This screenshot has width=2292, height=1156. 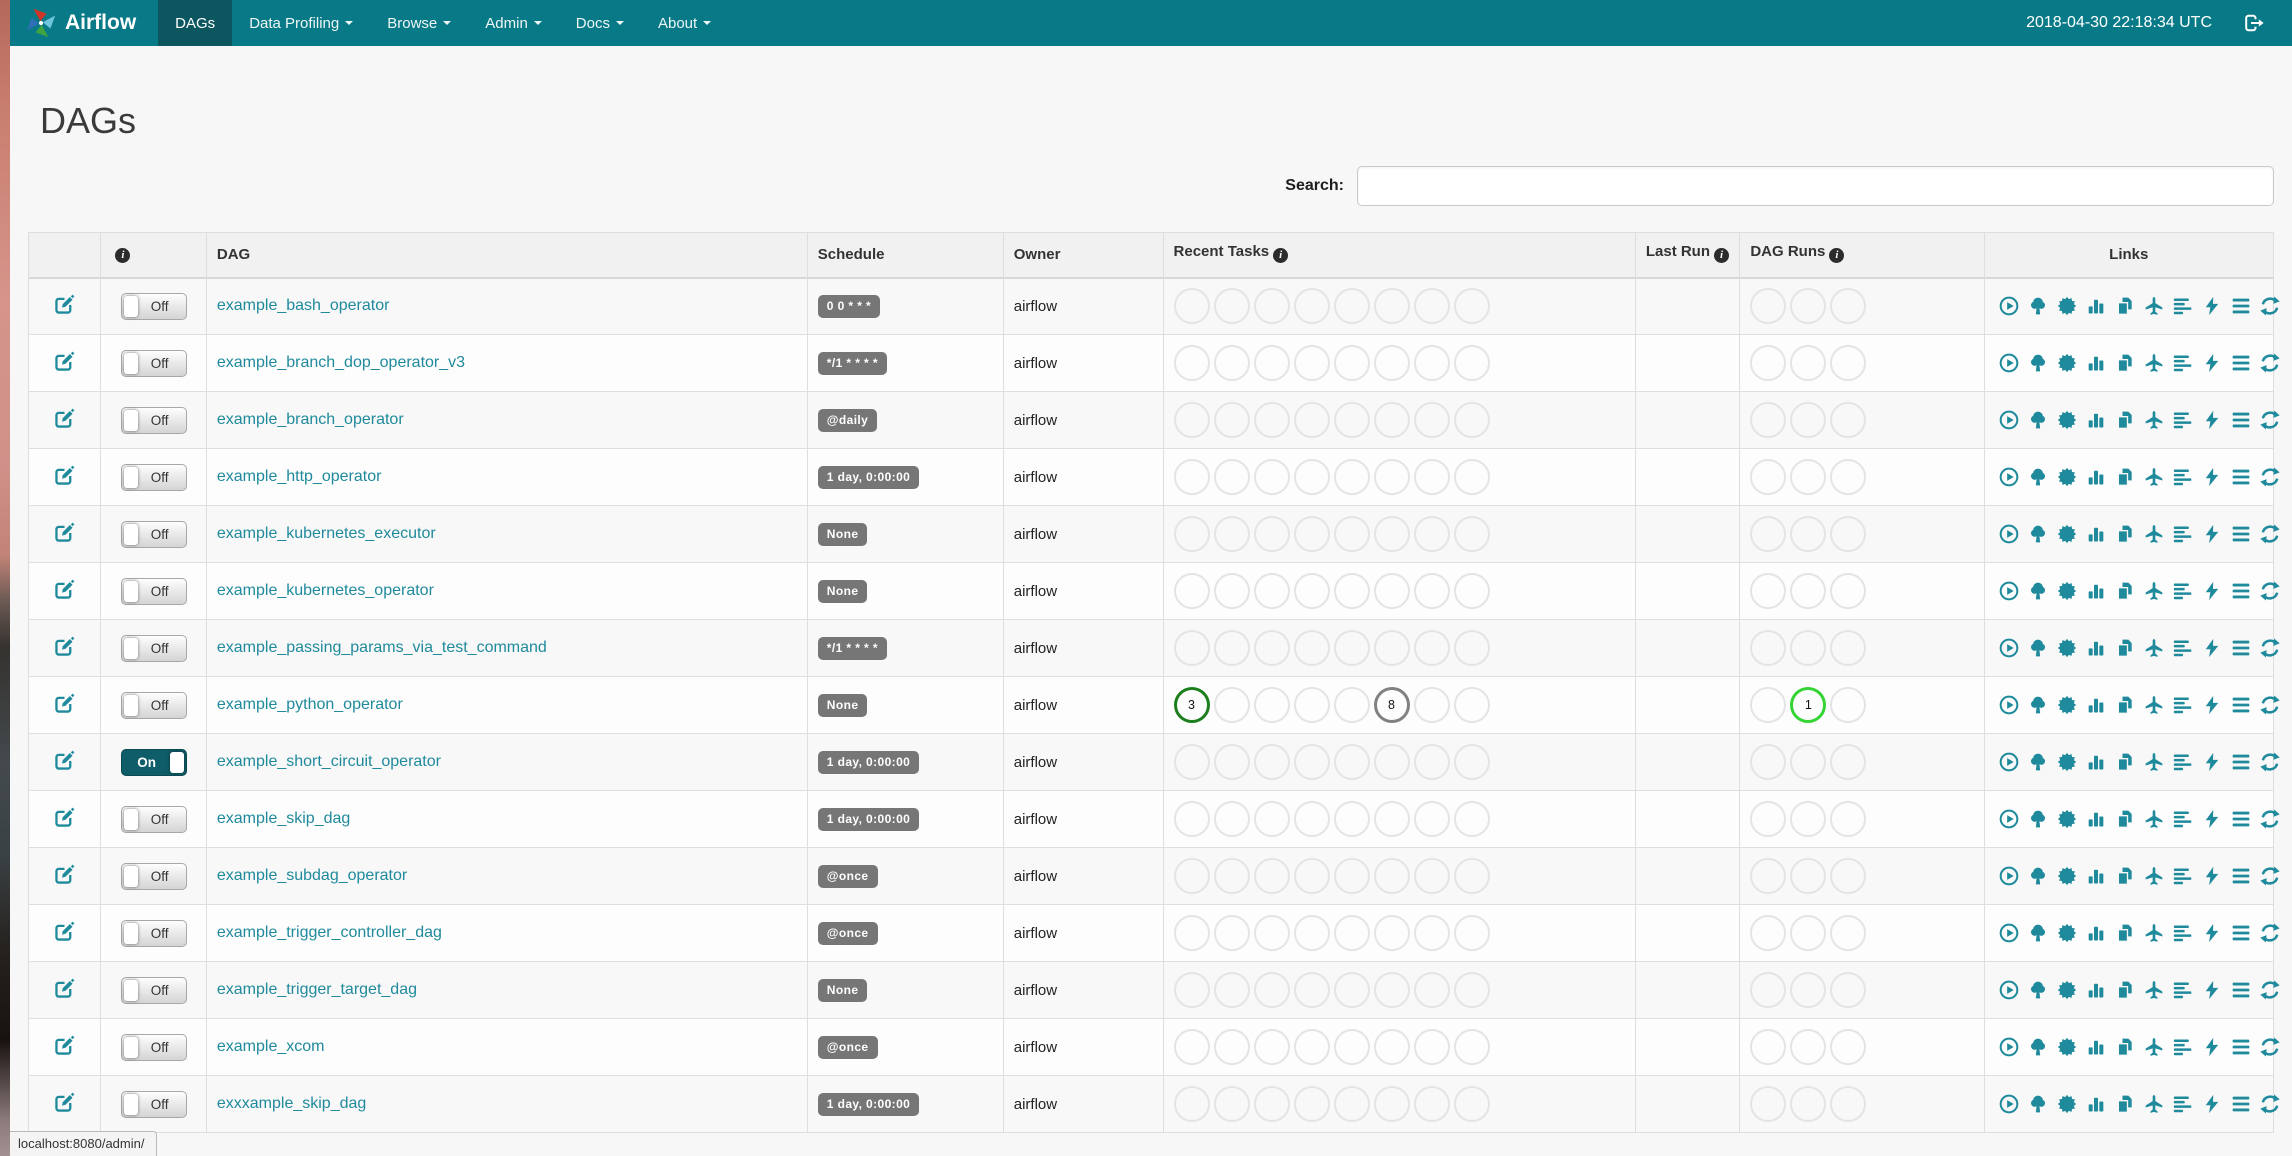 What do you see at coordinates (2183, 591) in the screenshot?
I see `gantt-icon` at bounding box center [2183, 591].